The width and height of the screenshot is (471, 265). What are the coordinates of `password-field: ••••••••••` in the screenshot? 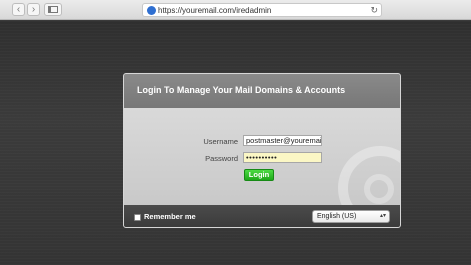 It's located at (282, 157).